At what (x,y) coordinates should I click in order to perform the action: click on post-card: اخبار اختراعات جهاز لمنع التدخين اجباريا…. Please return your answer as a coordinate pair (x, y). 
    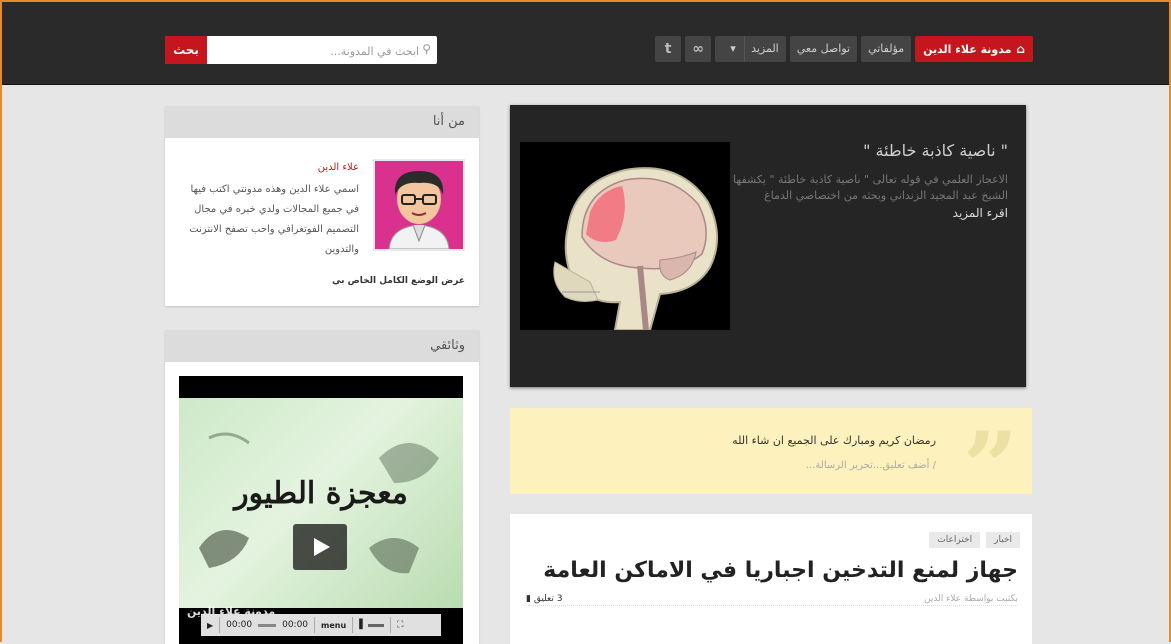
    Looking at the image, I should click on (771, 579).